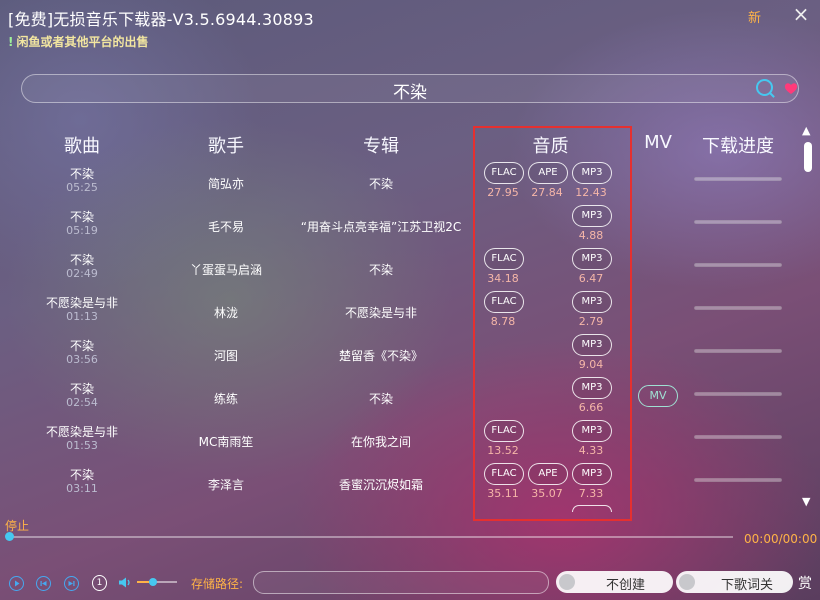 The height and width of the screenshot is (600, 820). What do you see at coordinates (82, 273) in the screenshot?
I see `song-duration: 02:49` at bounding box center [82, 273].